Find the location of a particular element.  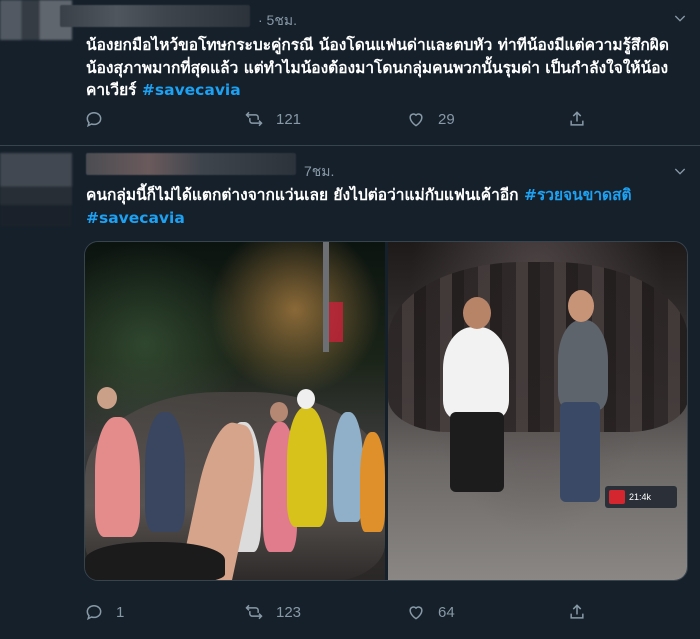

tweet-actions: 121 29 is located at coordinates (346, 121).